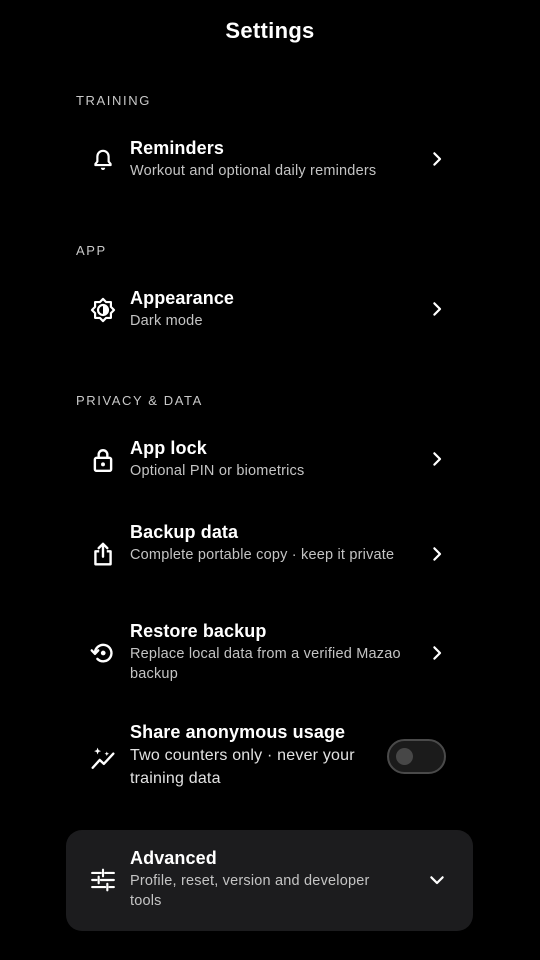 This screenshot has width=540, height=960. What do you see at coordinates (198, 631) in the screenshot?
I see `restore-backup-label: Restore backup` at bounding box center [198, 631].